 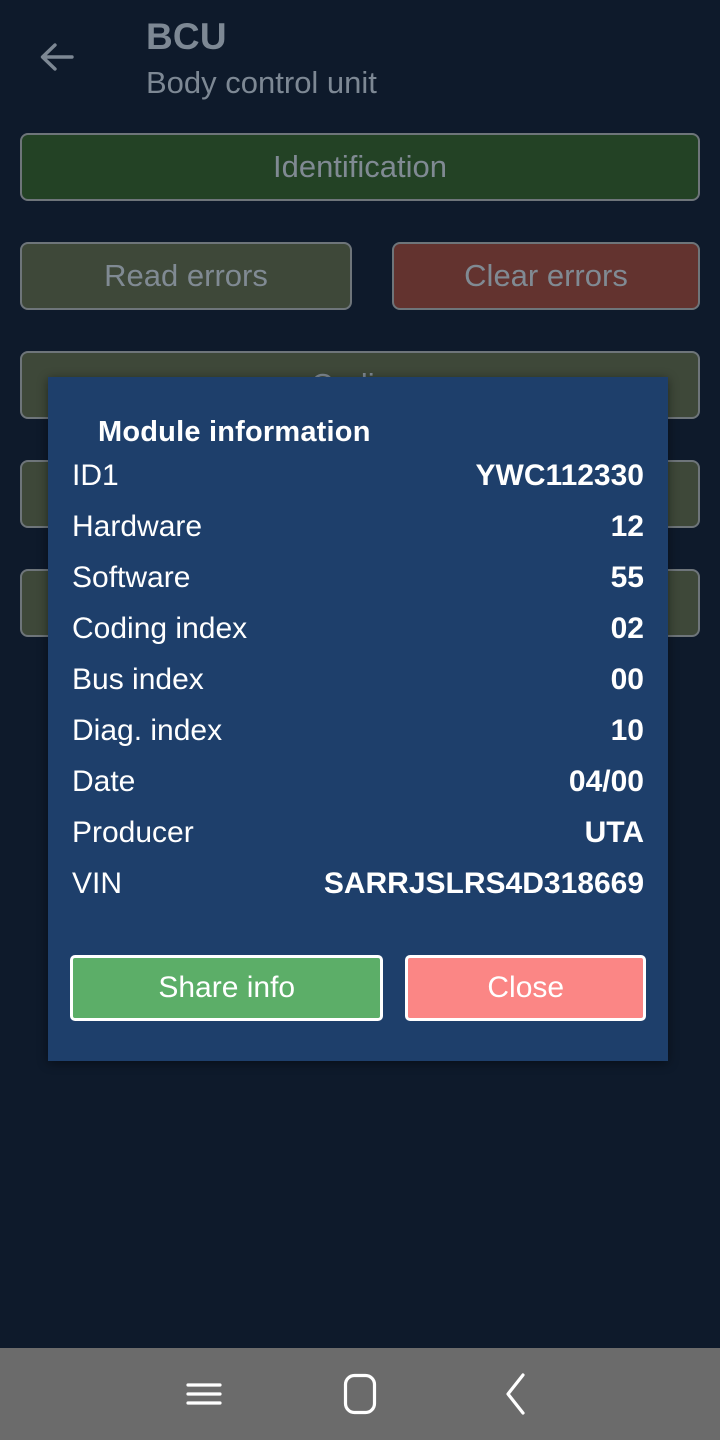 What do you see at coordinates (627, 730) in the screenshot?
I see `info-row-value: 10` at bounding box center [627, 730].